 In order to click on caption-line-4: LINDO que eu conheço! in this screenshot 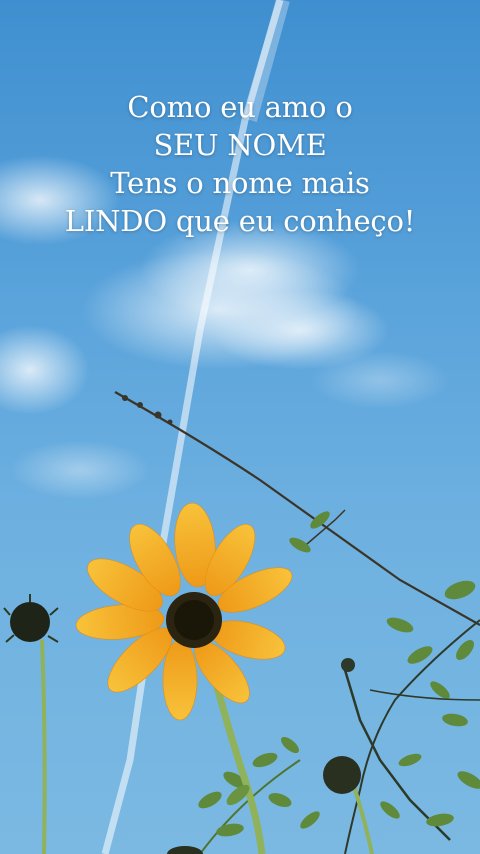, I will do `click(240, 221)`.